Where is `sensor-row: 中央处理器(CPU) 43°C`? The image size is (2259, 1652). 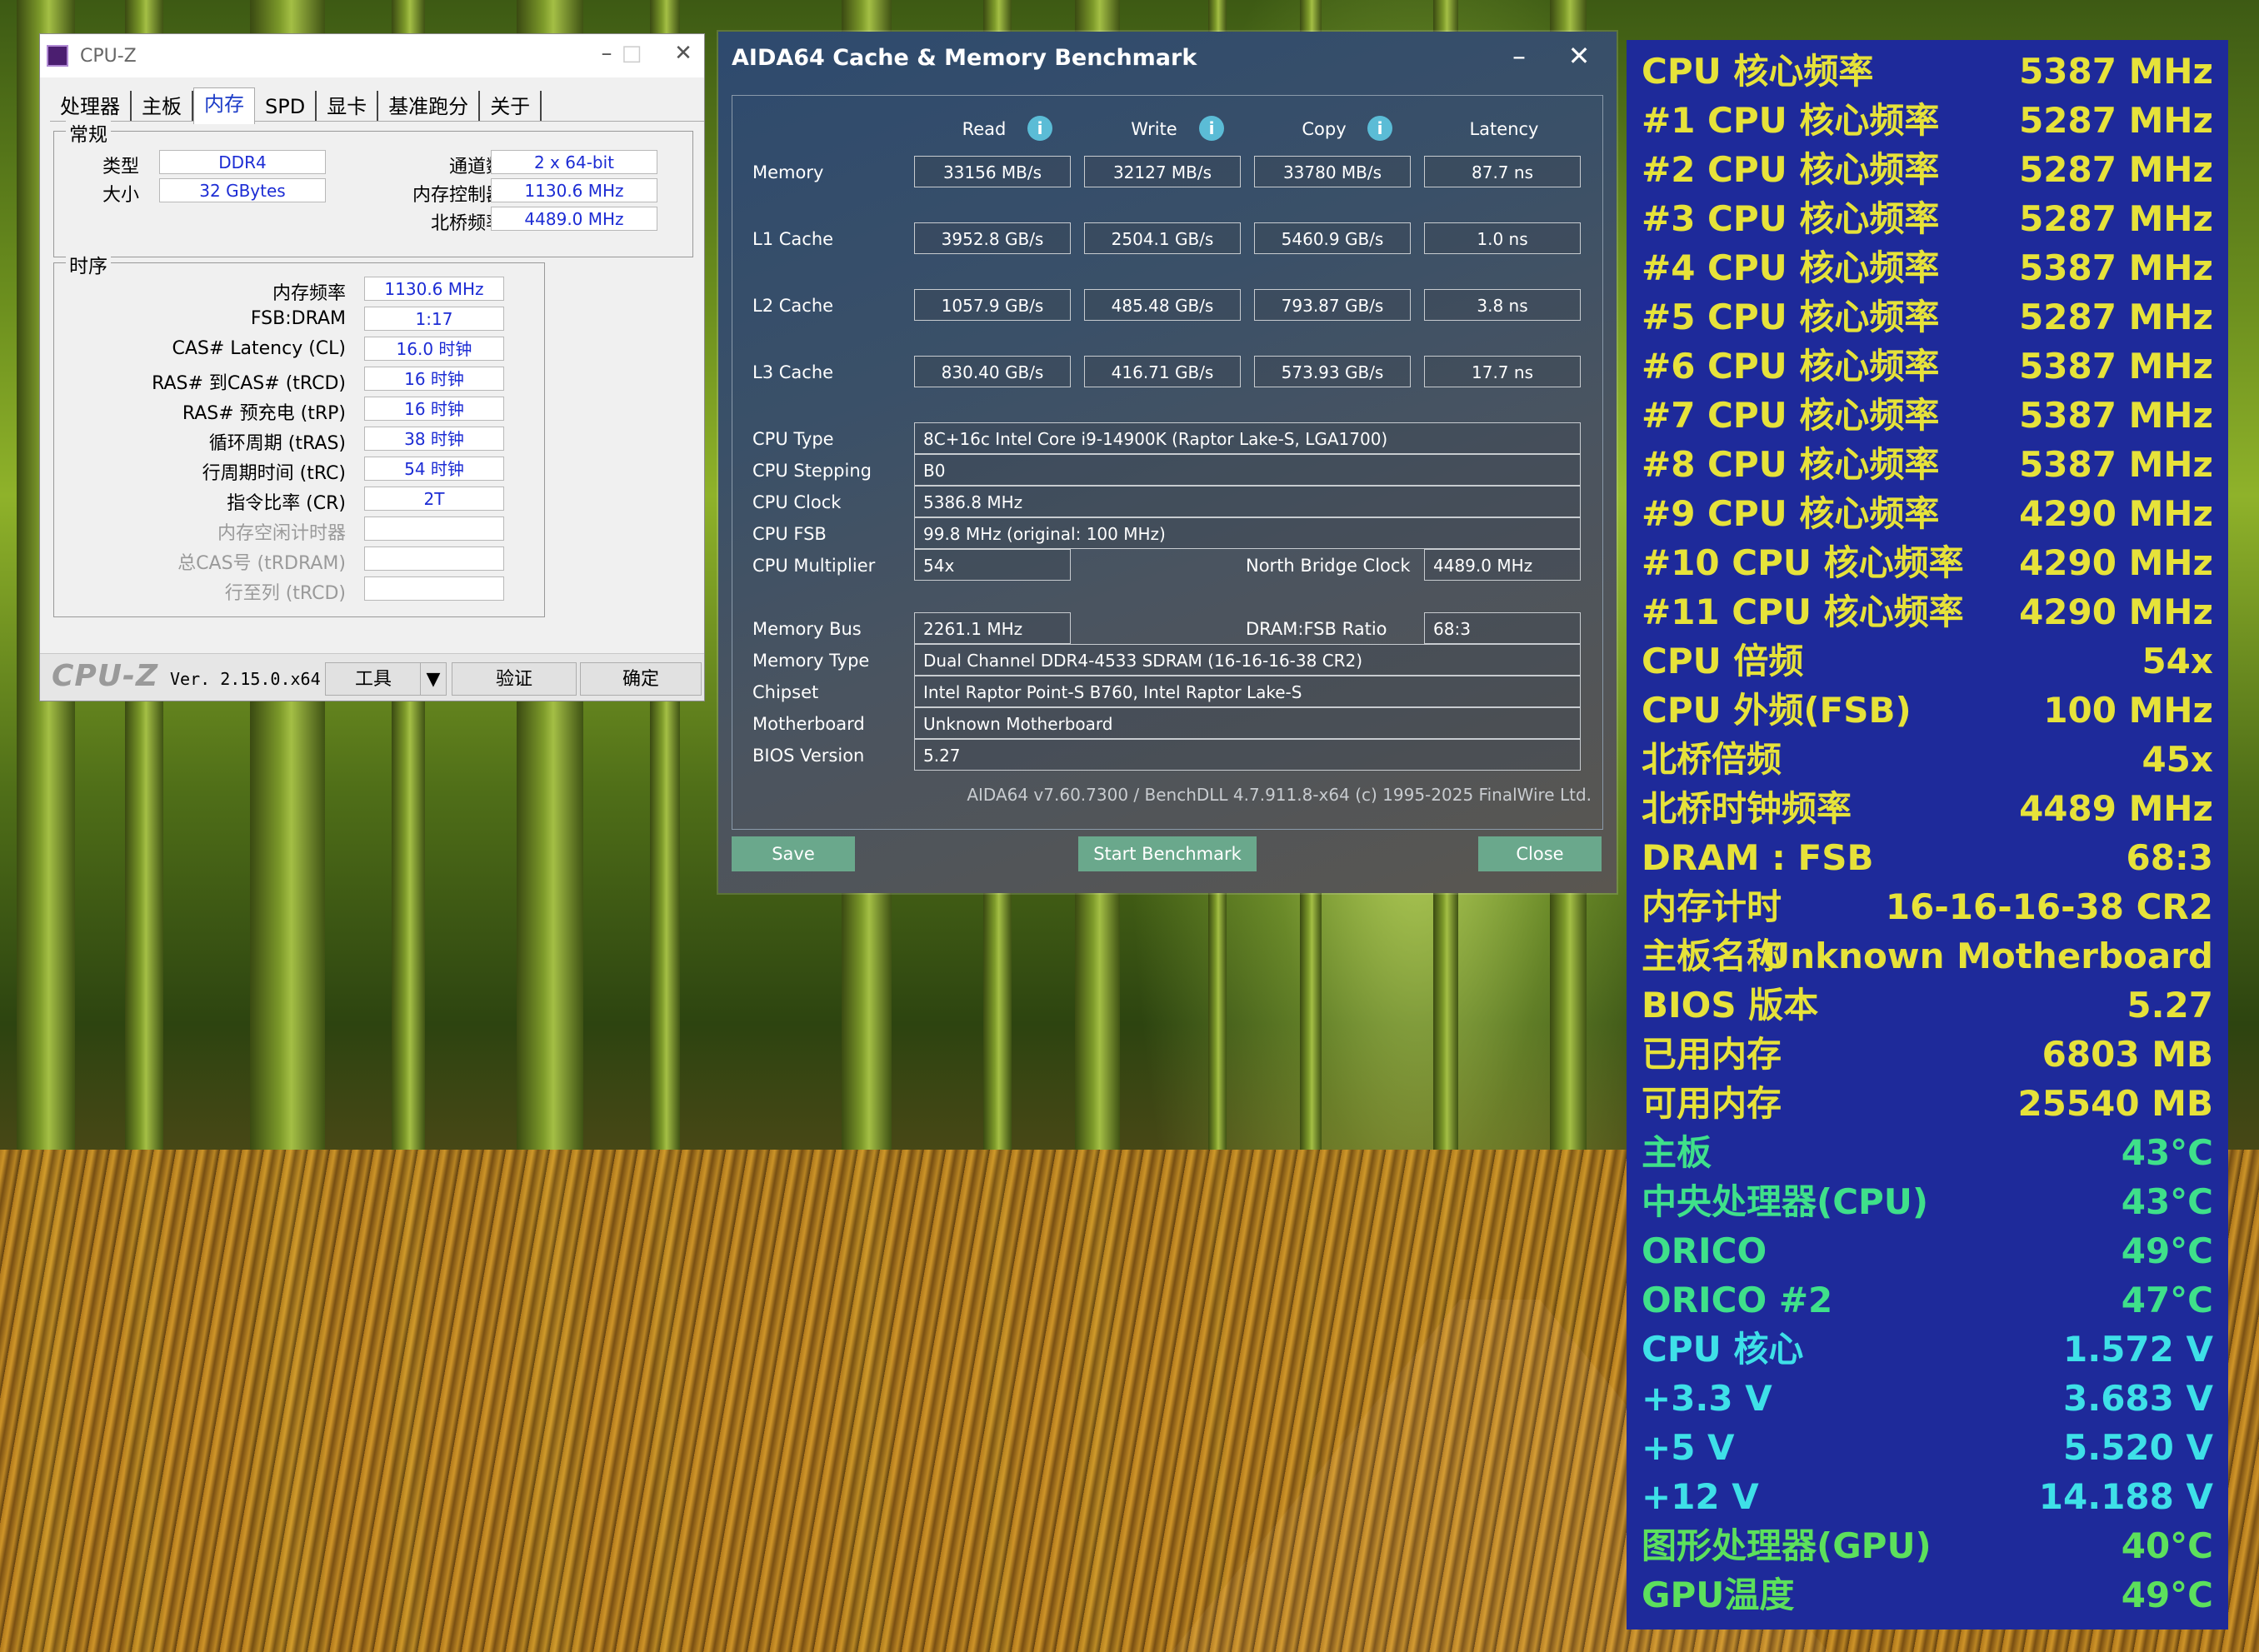
sensor-row: 中央处理器(CPU) 43°C is located at coordinates (1927, 1201).